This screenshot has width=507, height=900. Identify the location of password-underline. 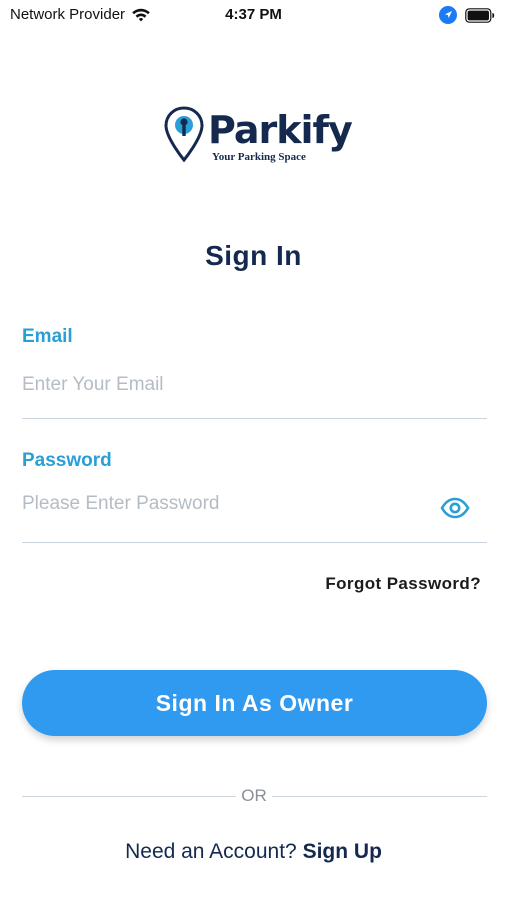
(254, 542).